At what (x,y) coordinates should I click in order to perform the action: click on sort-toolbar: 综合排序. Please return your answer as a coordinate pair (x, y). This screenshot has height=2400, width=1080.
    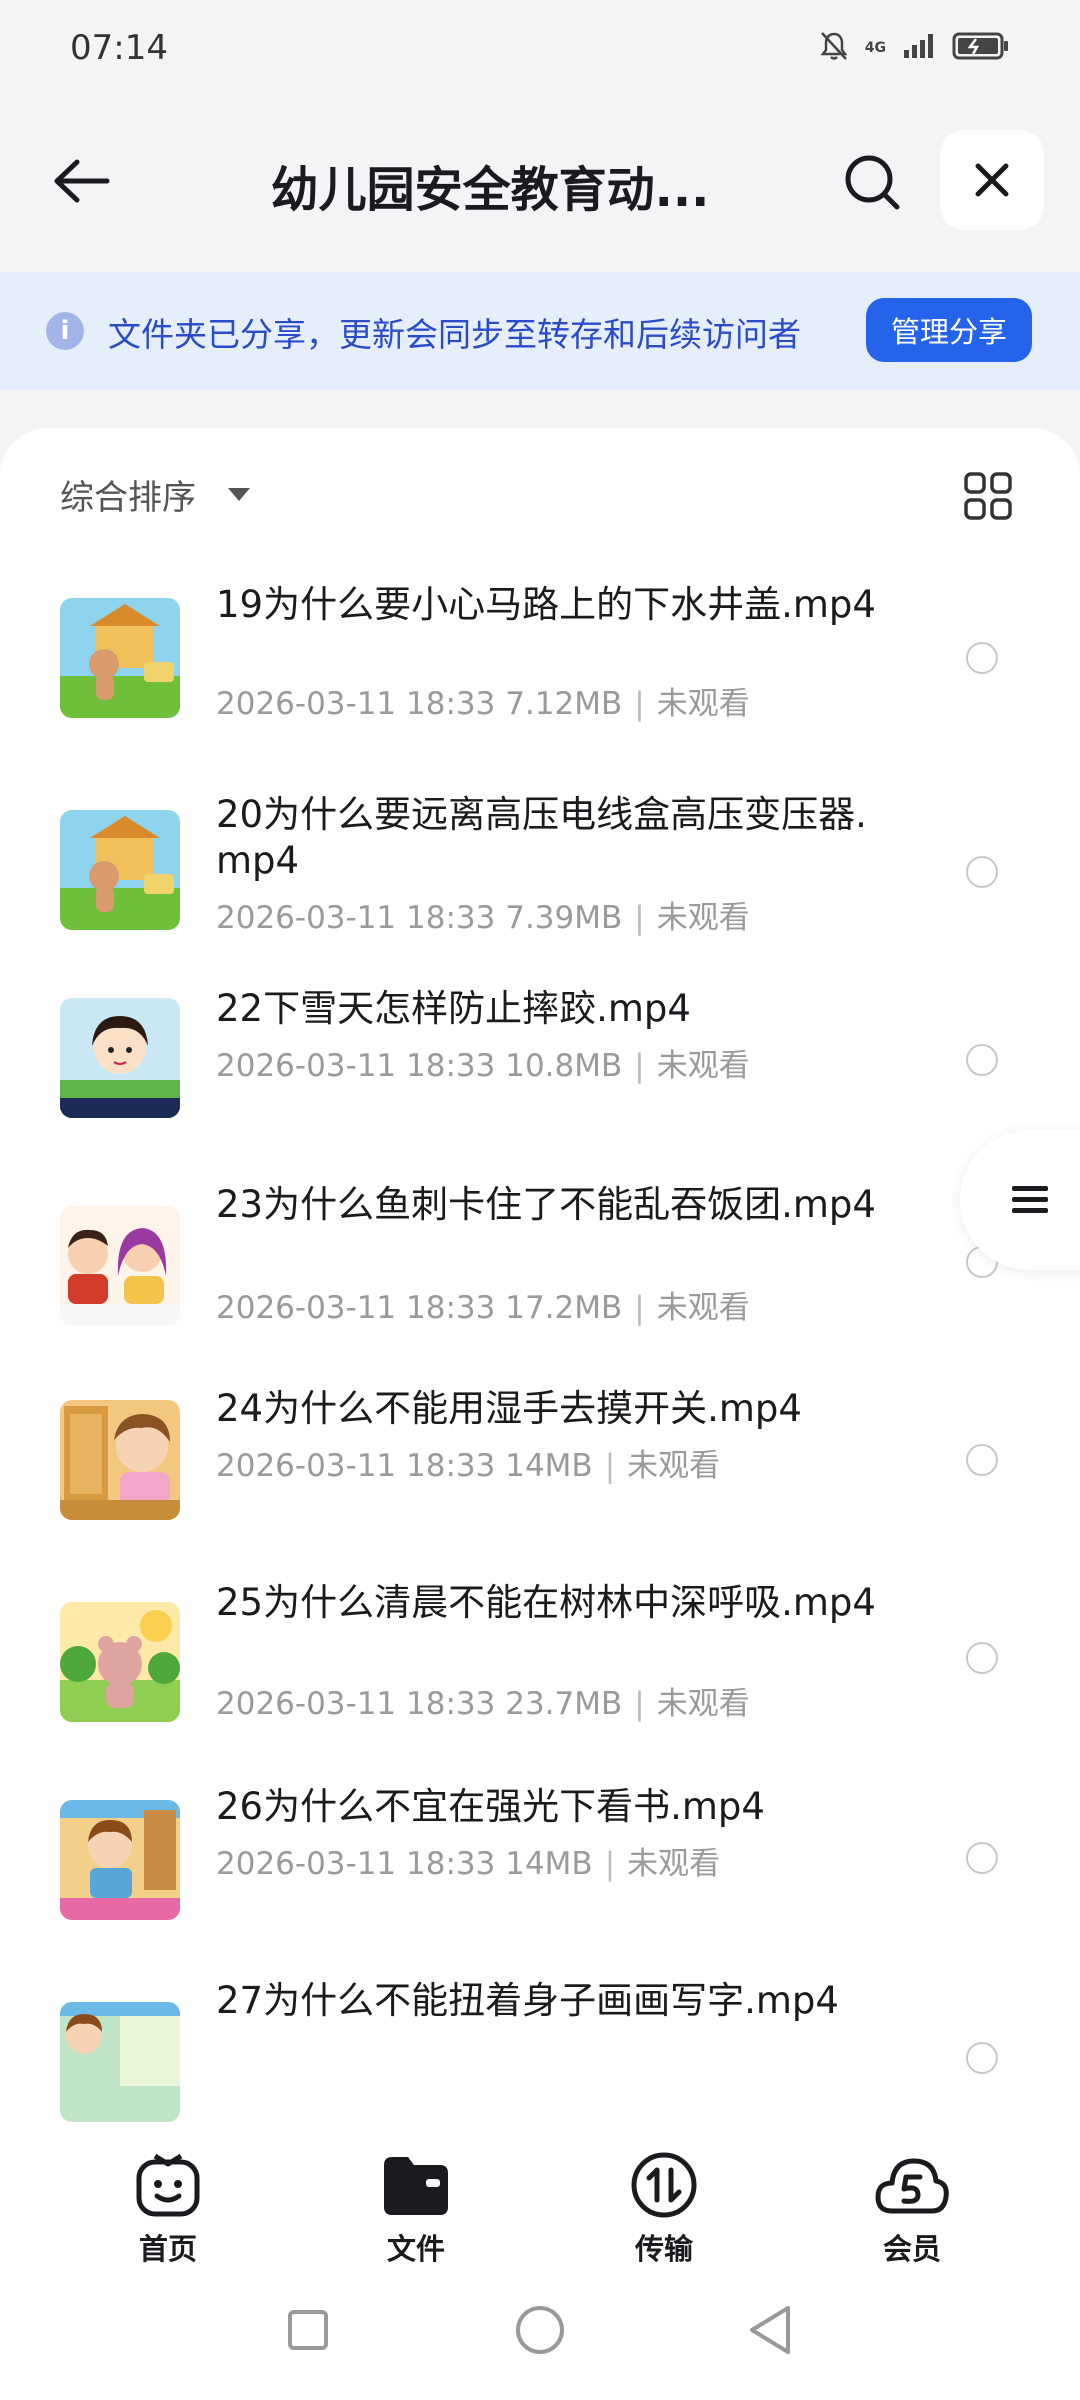
    Looking at the image, I should click on (540, 493).